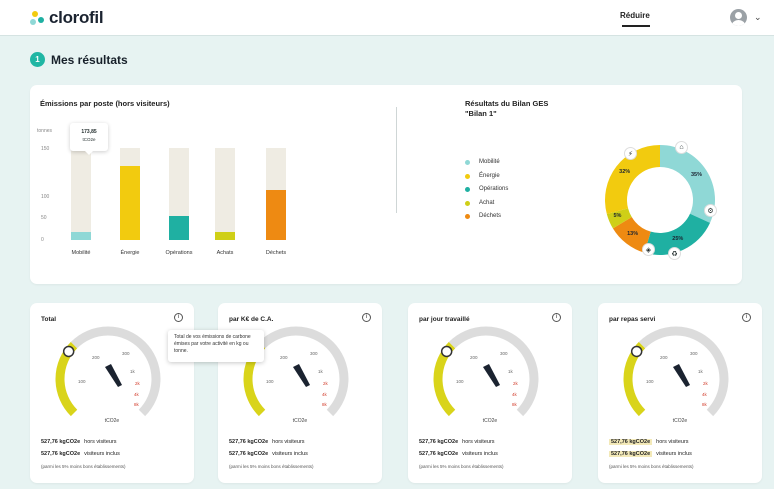 Image resolution: width=774 pixels, height=489 pixels. I want to click on y-axis-title: tonnes, so click(45, 131).